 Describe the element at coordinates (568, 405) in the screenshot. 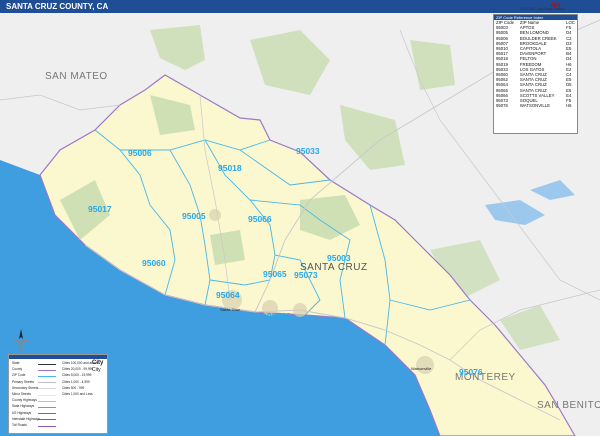

I see `region-label-san-benito: SAN BENITO` at that location.